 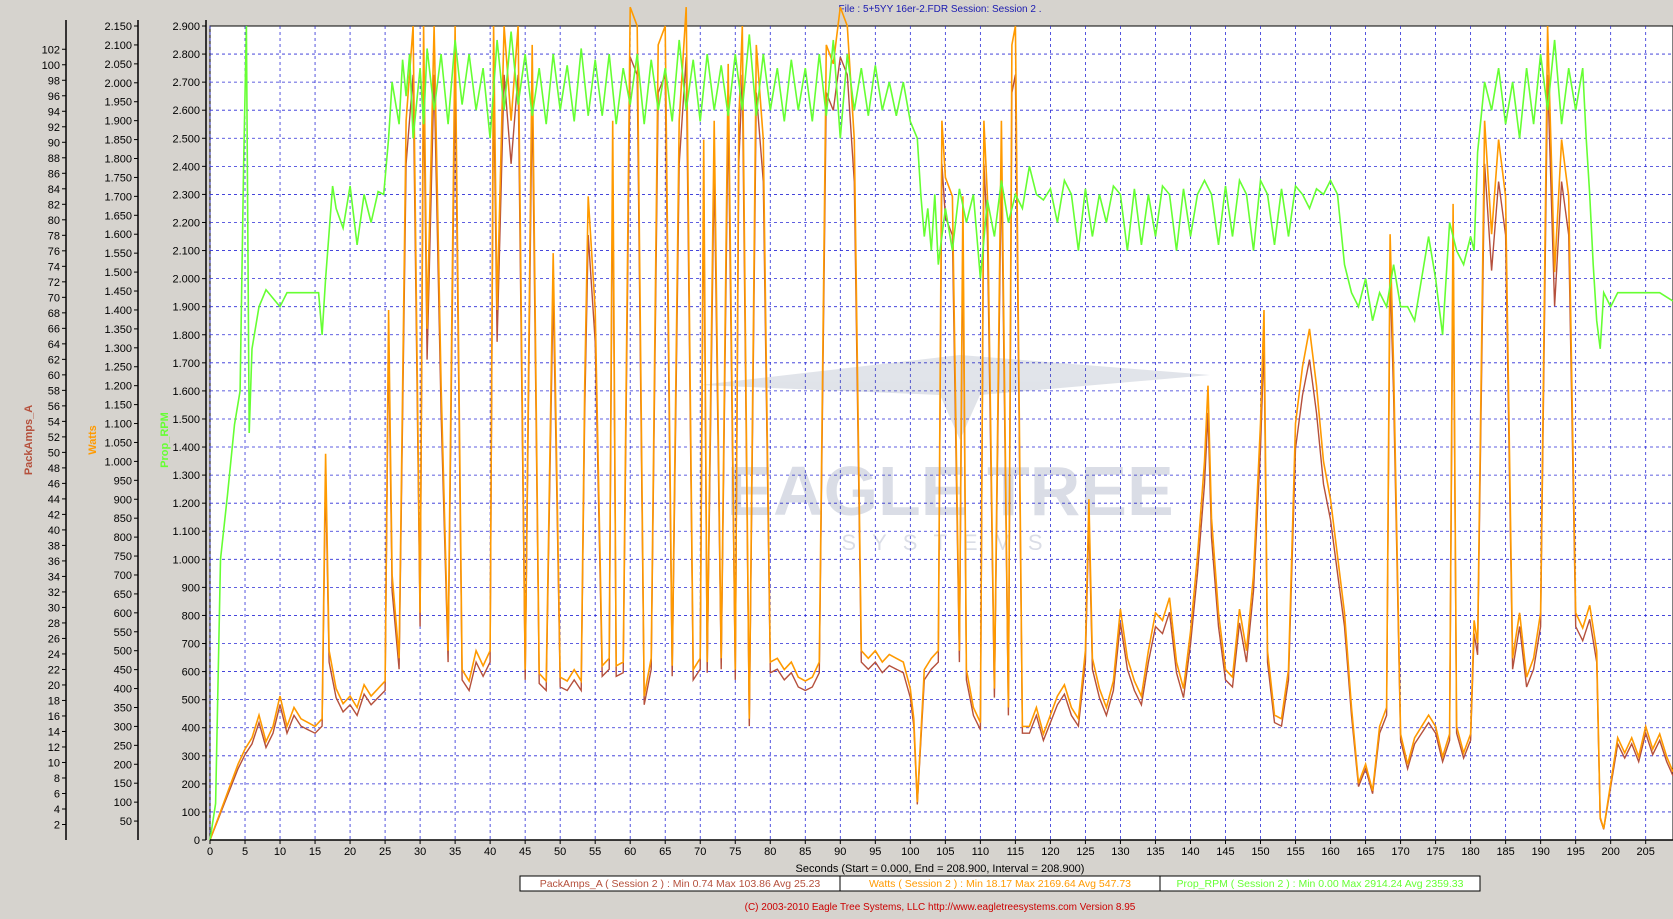 What do you see at coordinates (186, 560) in the screenshot?
I see `y-tick-label: 1.000` at bounding box center [186, 560].